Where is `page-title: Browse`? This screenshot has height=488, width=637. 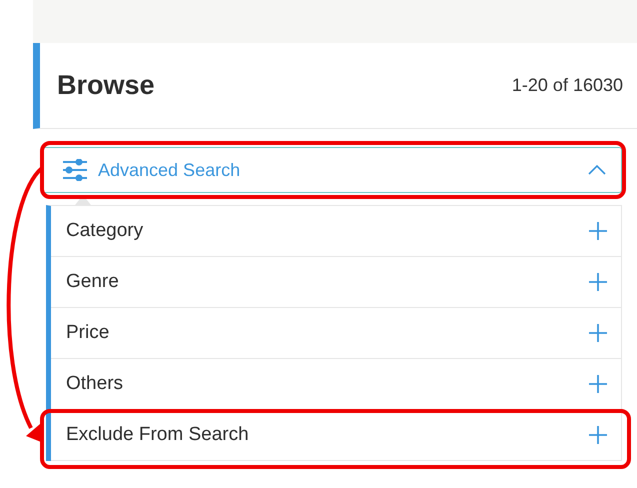 page-title: Browse is located at coordinates (106, 85).